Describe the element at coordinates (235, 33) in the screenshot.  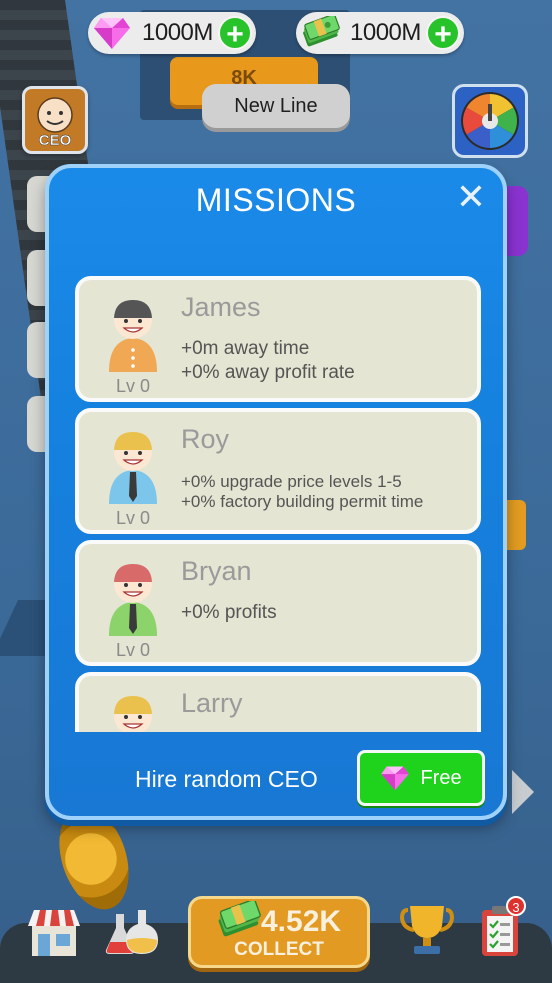
I see `add-gems-button: +` at that location.